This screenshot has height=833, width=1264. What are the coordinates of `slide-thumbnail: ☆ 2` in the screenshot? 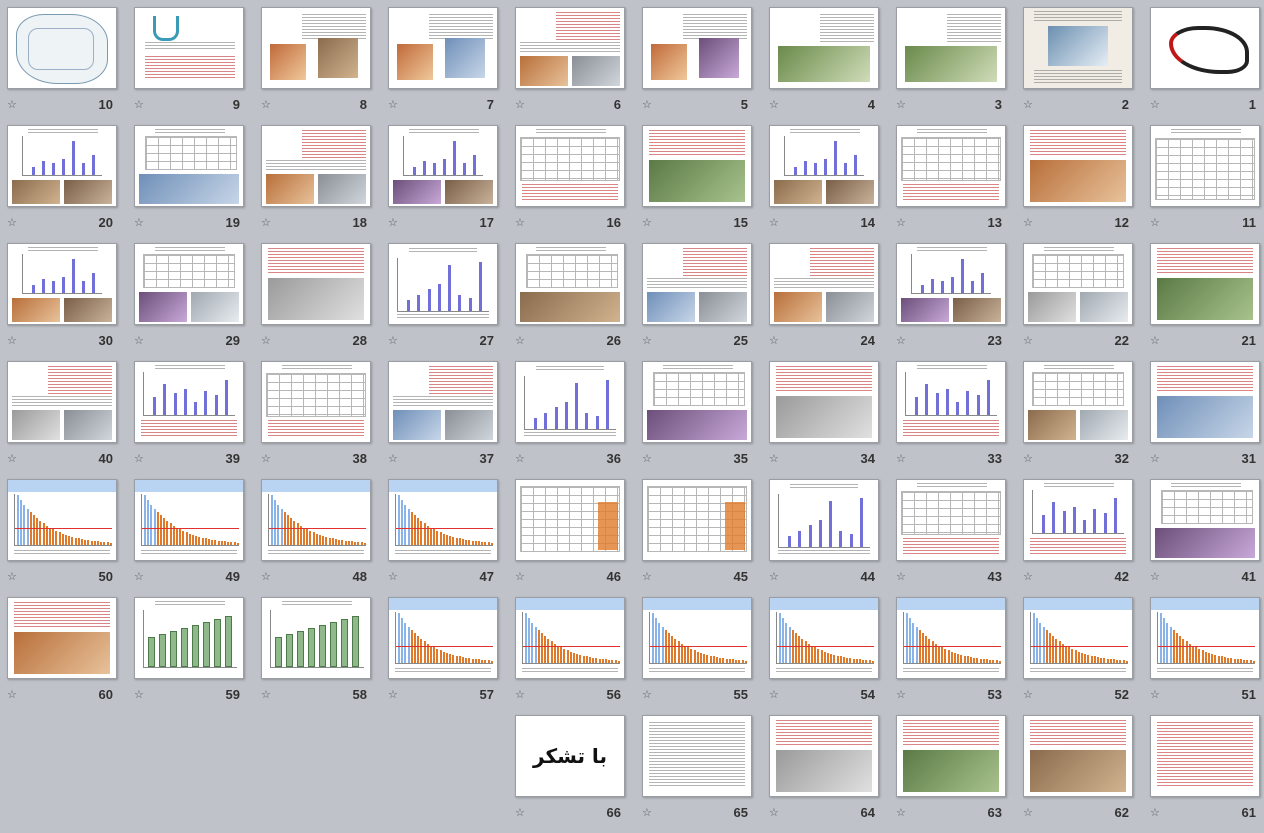 It's located at (1078, 66).